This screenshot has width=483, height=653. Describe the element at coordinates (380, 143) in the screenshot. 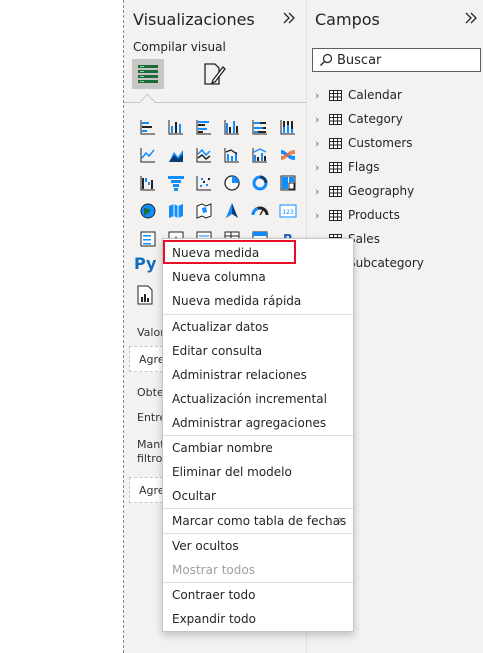

I see `table-name: Customers` at that location.